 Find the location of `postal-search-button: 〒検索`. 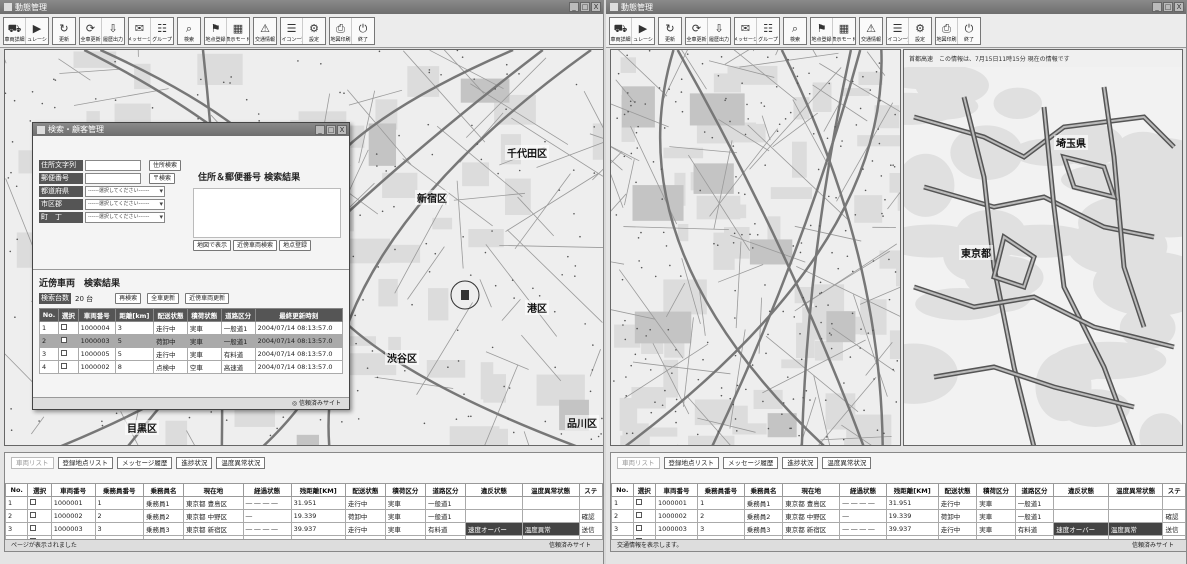

postal-search-button: 〒検索 is located at coordinates (162, 178).